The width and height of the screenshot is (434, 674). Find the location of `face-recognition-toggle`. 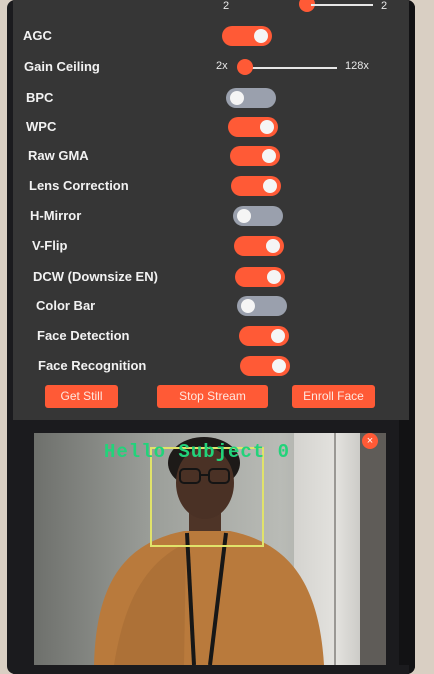

face-recognition-toggle is located at coordinates (265, 366).